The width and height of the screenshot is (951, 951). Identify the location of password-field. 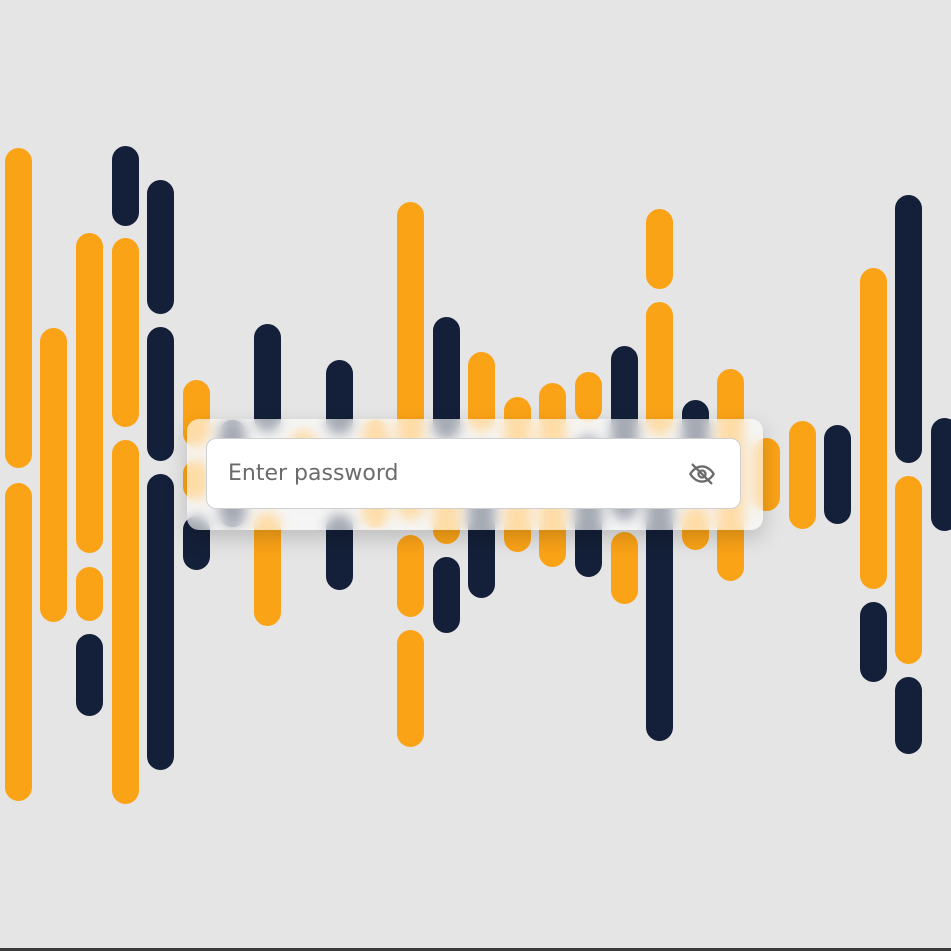
(473, 473).